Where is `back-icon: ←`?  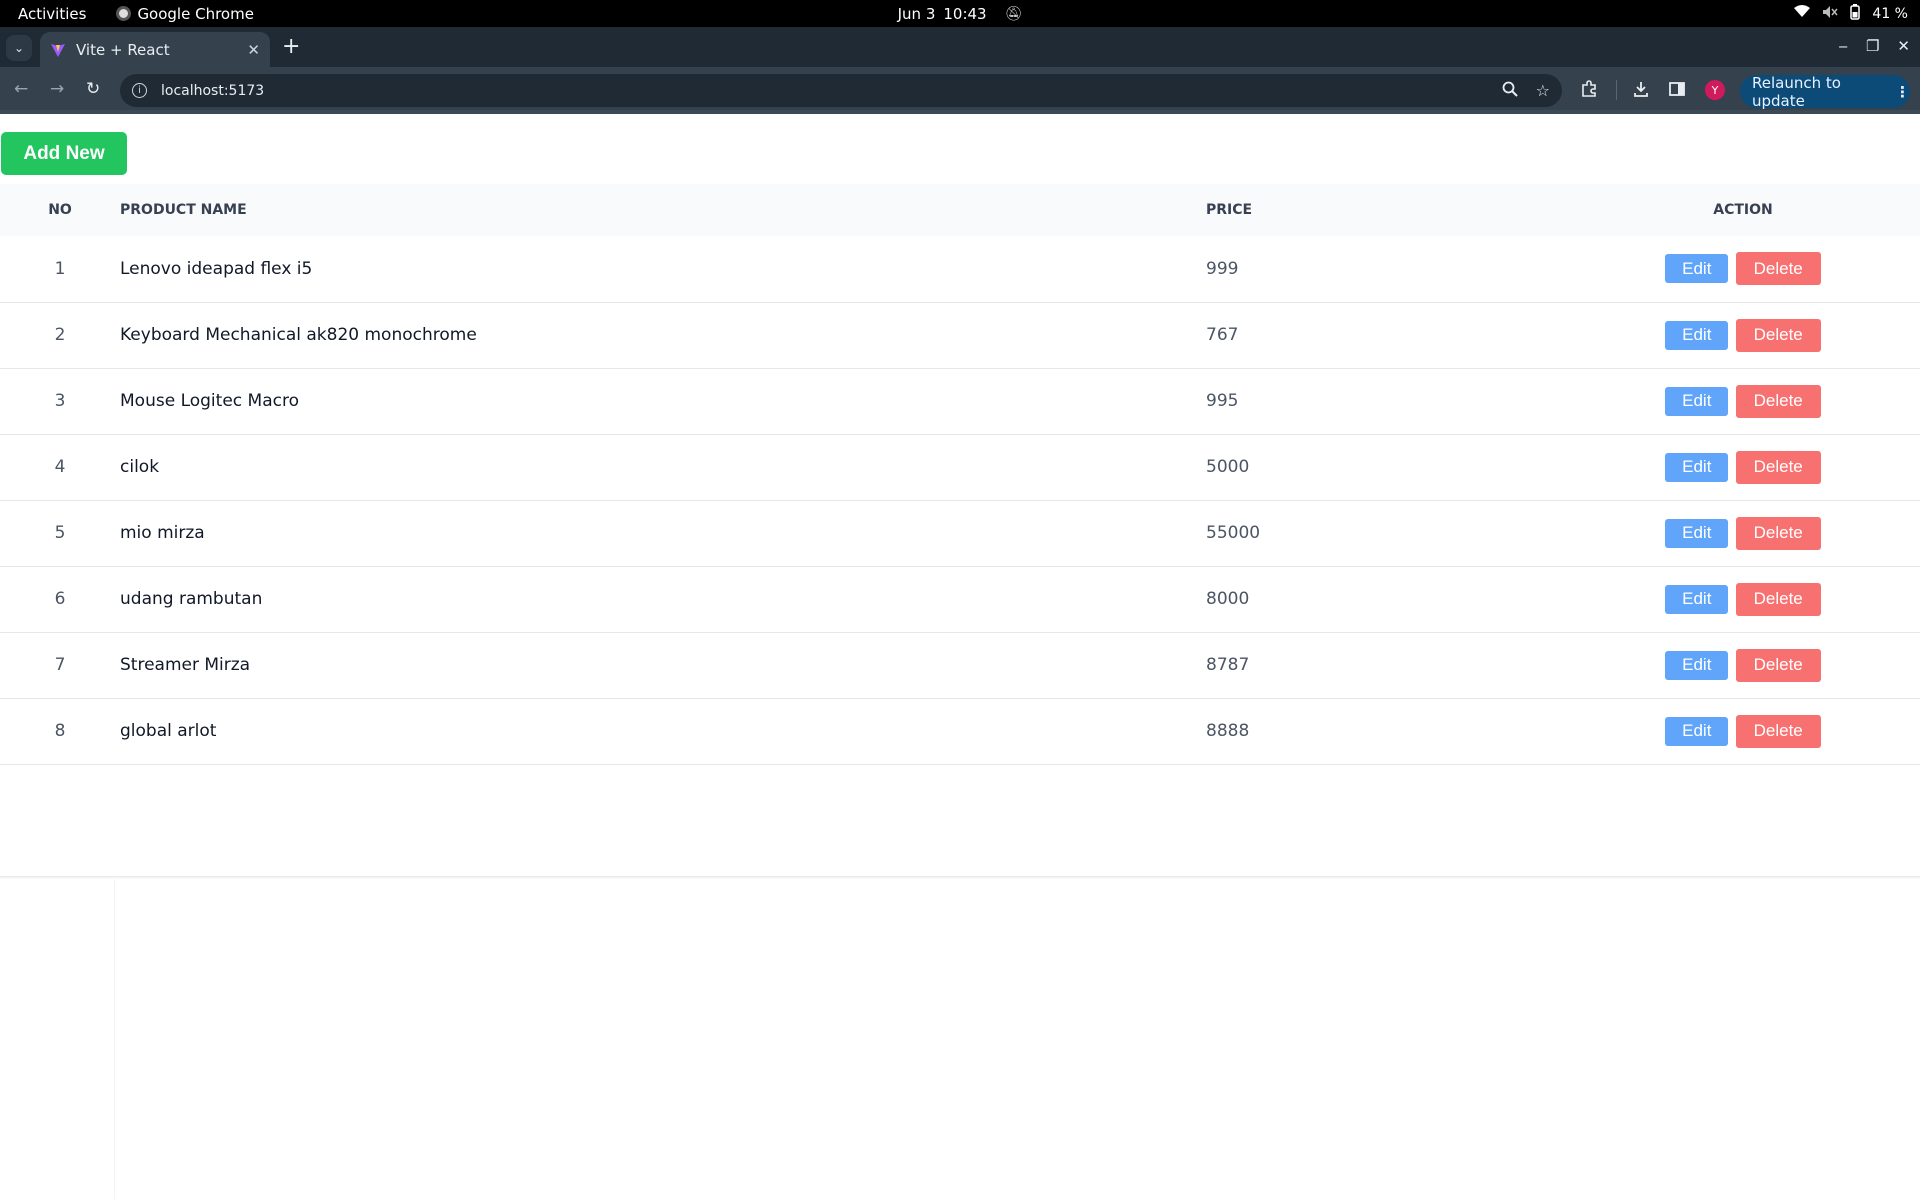
back-icon: ← is located at coordinates (21, 89).